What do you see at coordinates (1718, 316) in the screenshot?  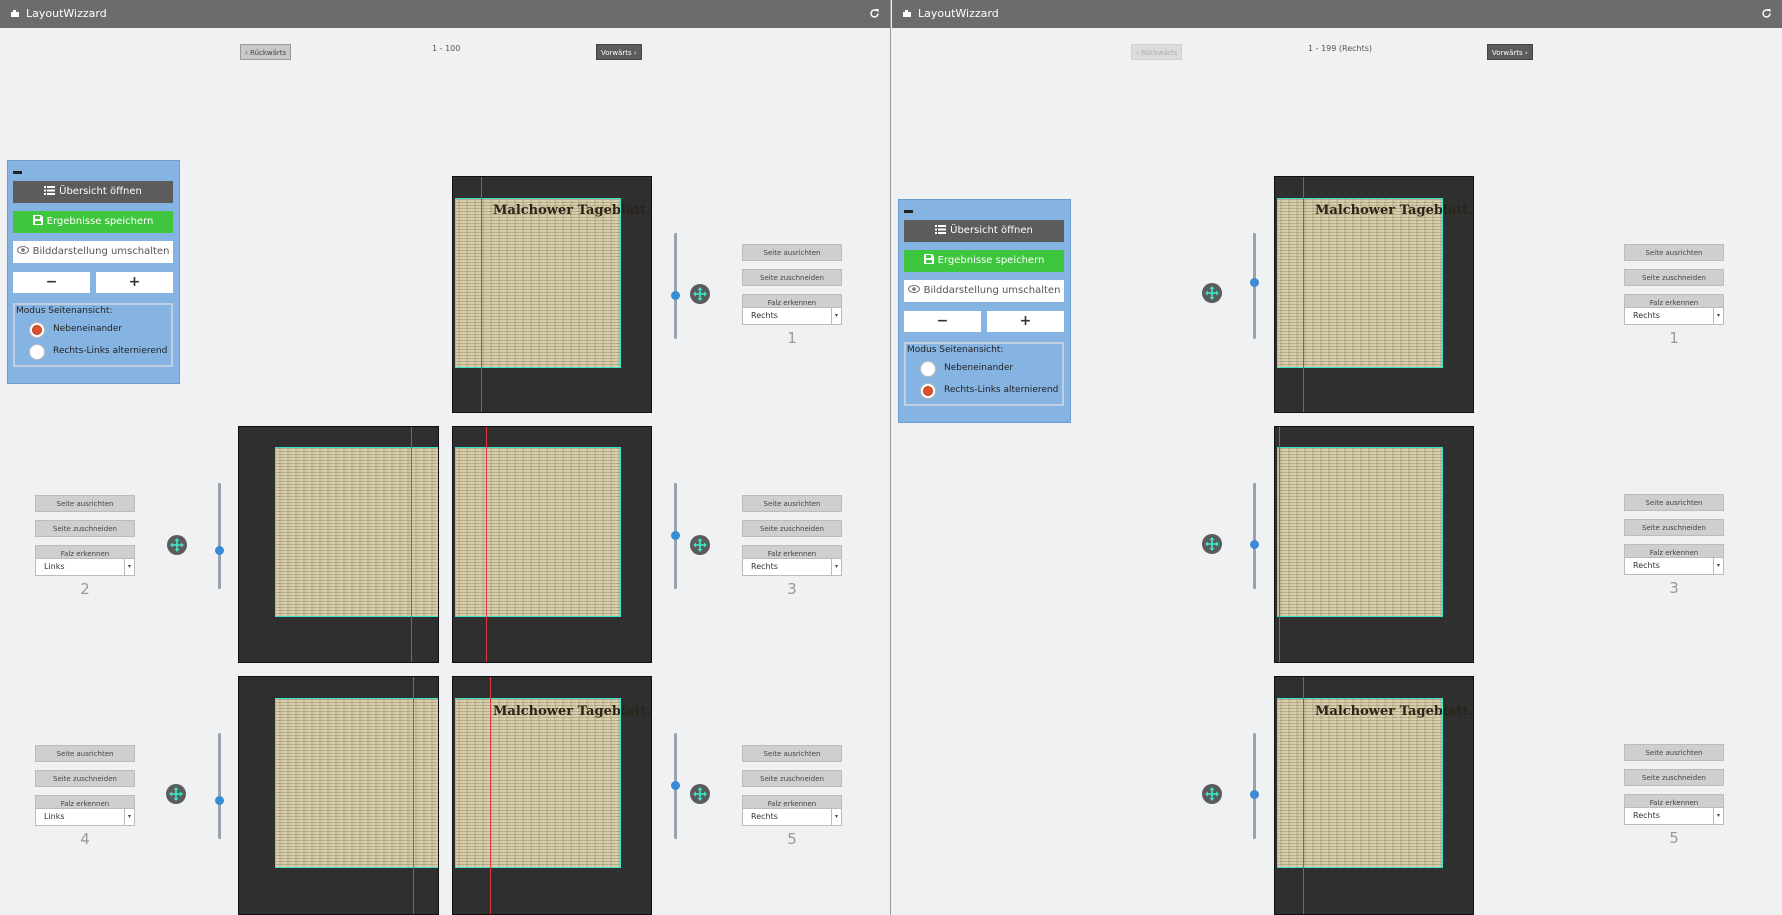 I see `chevron-down-icon: ▾` at bounding box center [1718, 316].